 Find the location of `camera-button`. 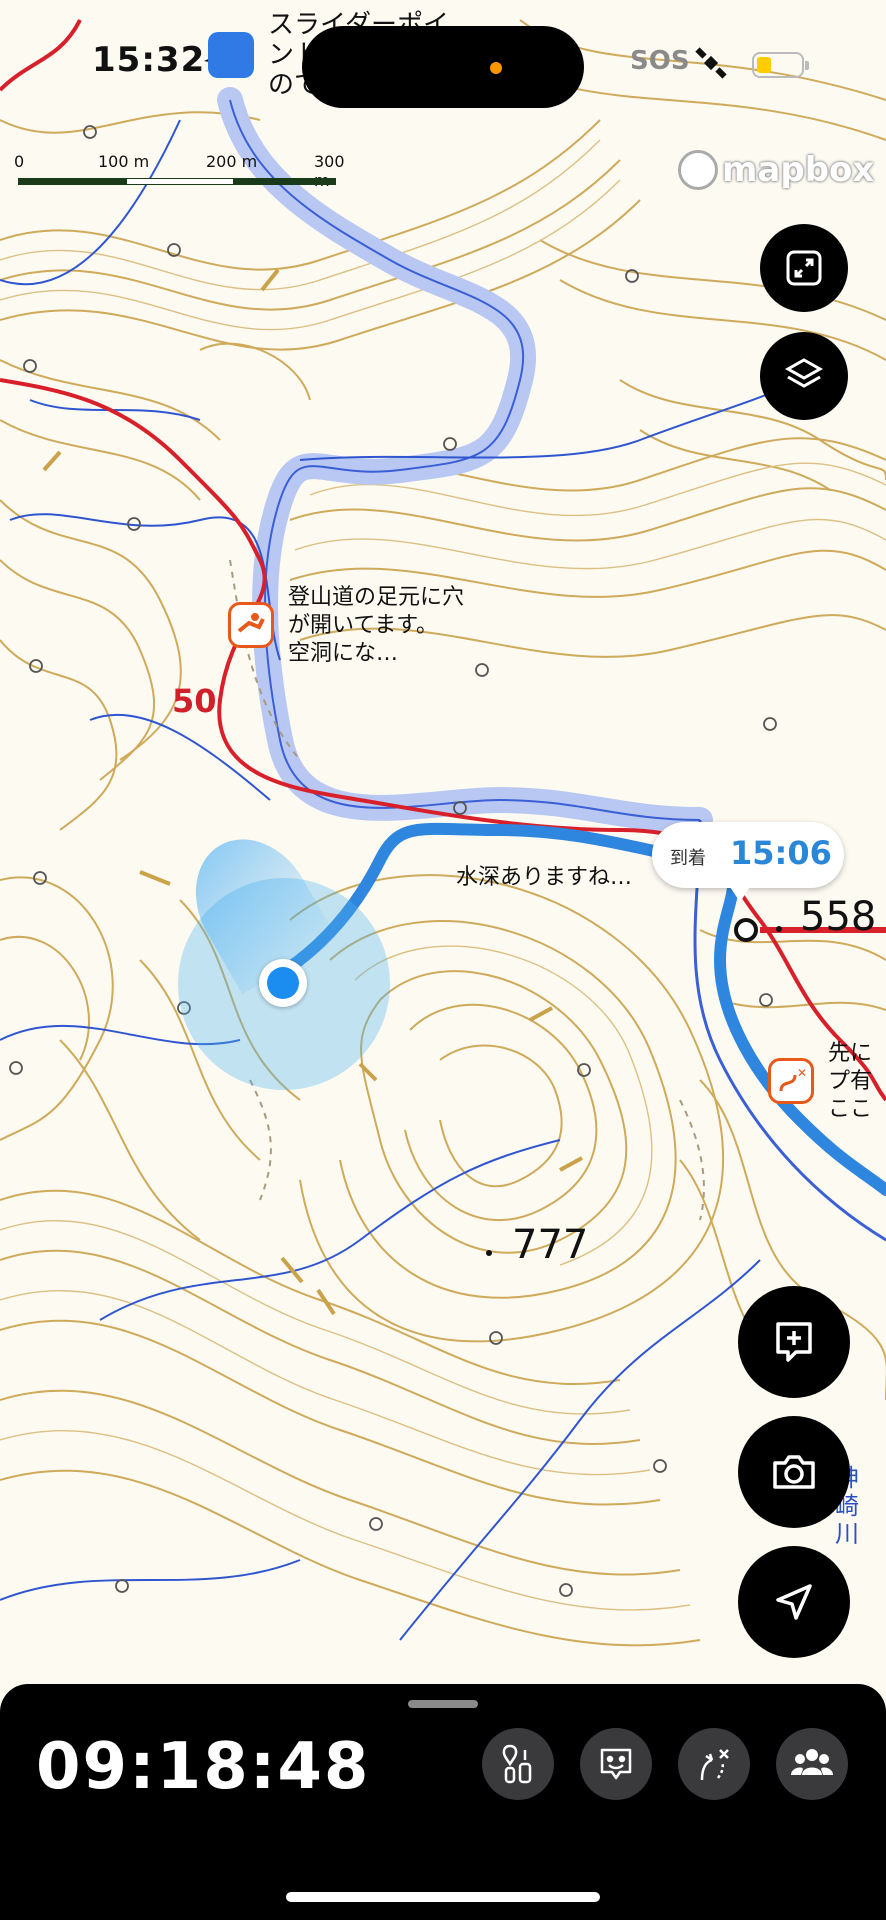

camera-button is located at coordinates (794, 1472).